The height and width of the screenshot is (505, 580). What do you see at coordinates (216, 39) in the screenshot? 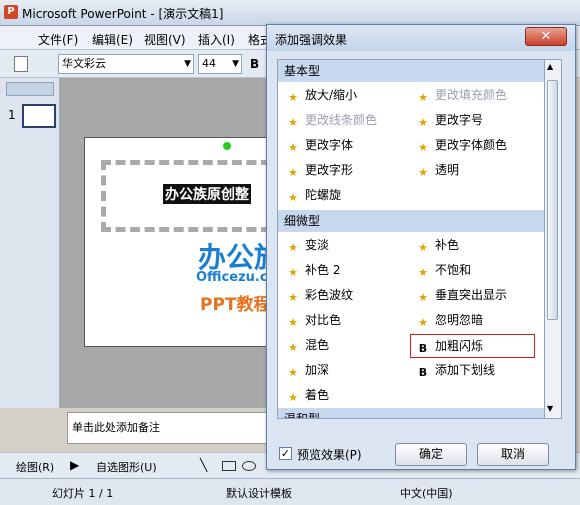
I see `menu-insert: 插入(I)` at bounding box center [216, 39].